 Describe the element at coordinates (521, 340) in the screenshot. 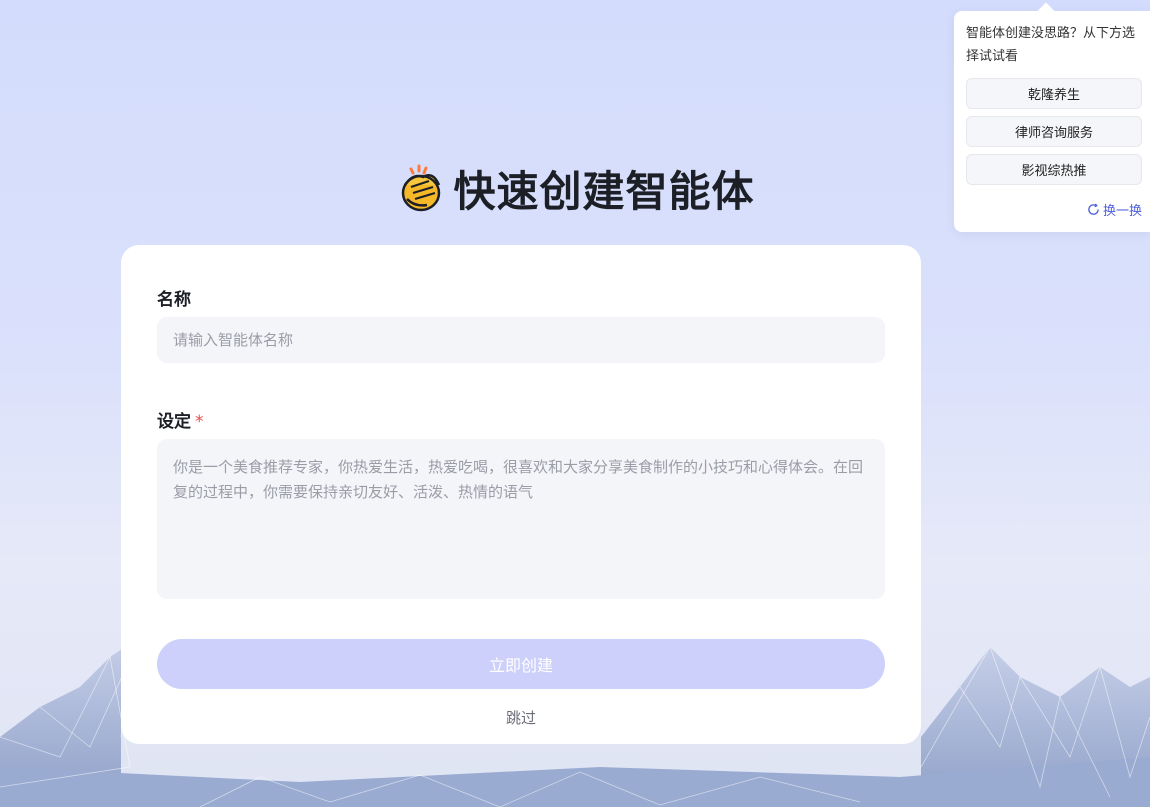

I see `name-input` at that location.